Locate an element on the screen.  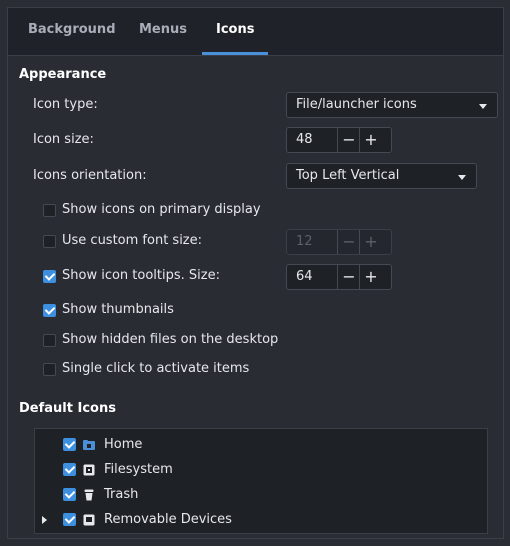
orientation-value: Top Left Vertical is located at coordinates (348, 175).